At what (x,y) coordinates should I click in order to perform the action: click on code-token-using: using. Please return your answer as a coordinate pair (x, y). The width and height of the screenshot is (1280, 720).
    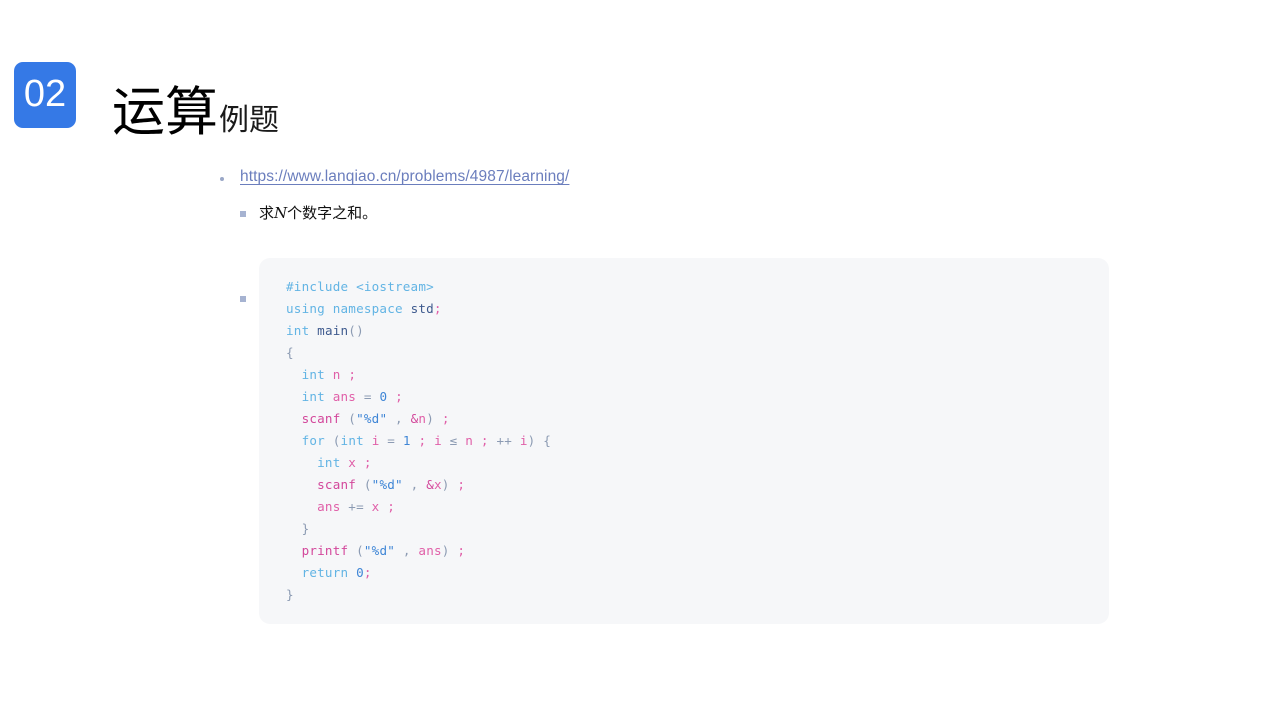
    Looking at the image, I should click on (305, 308).